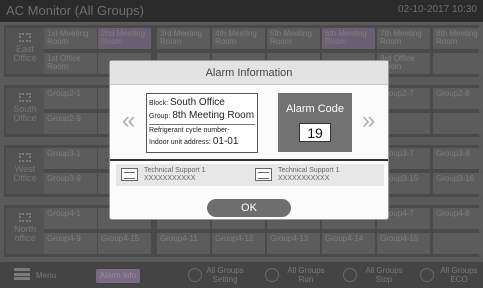 Image resolution: width=483 pixels, height=288 pixels. I want to click on group-cell: 2nd Meeting Room, so click(124, 38).